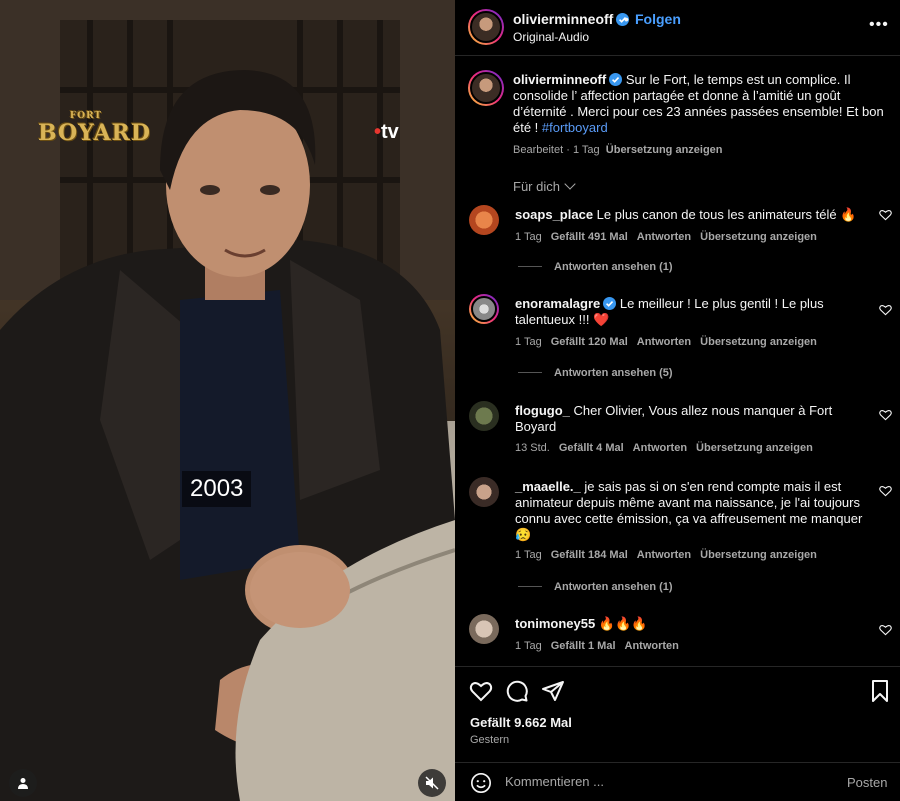 This screenshot has height=801, width=900. I want to click on post-date: Gestern, so click(489, 740).